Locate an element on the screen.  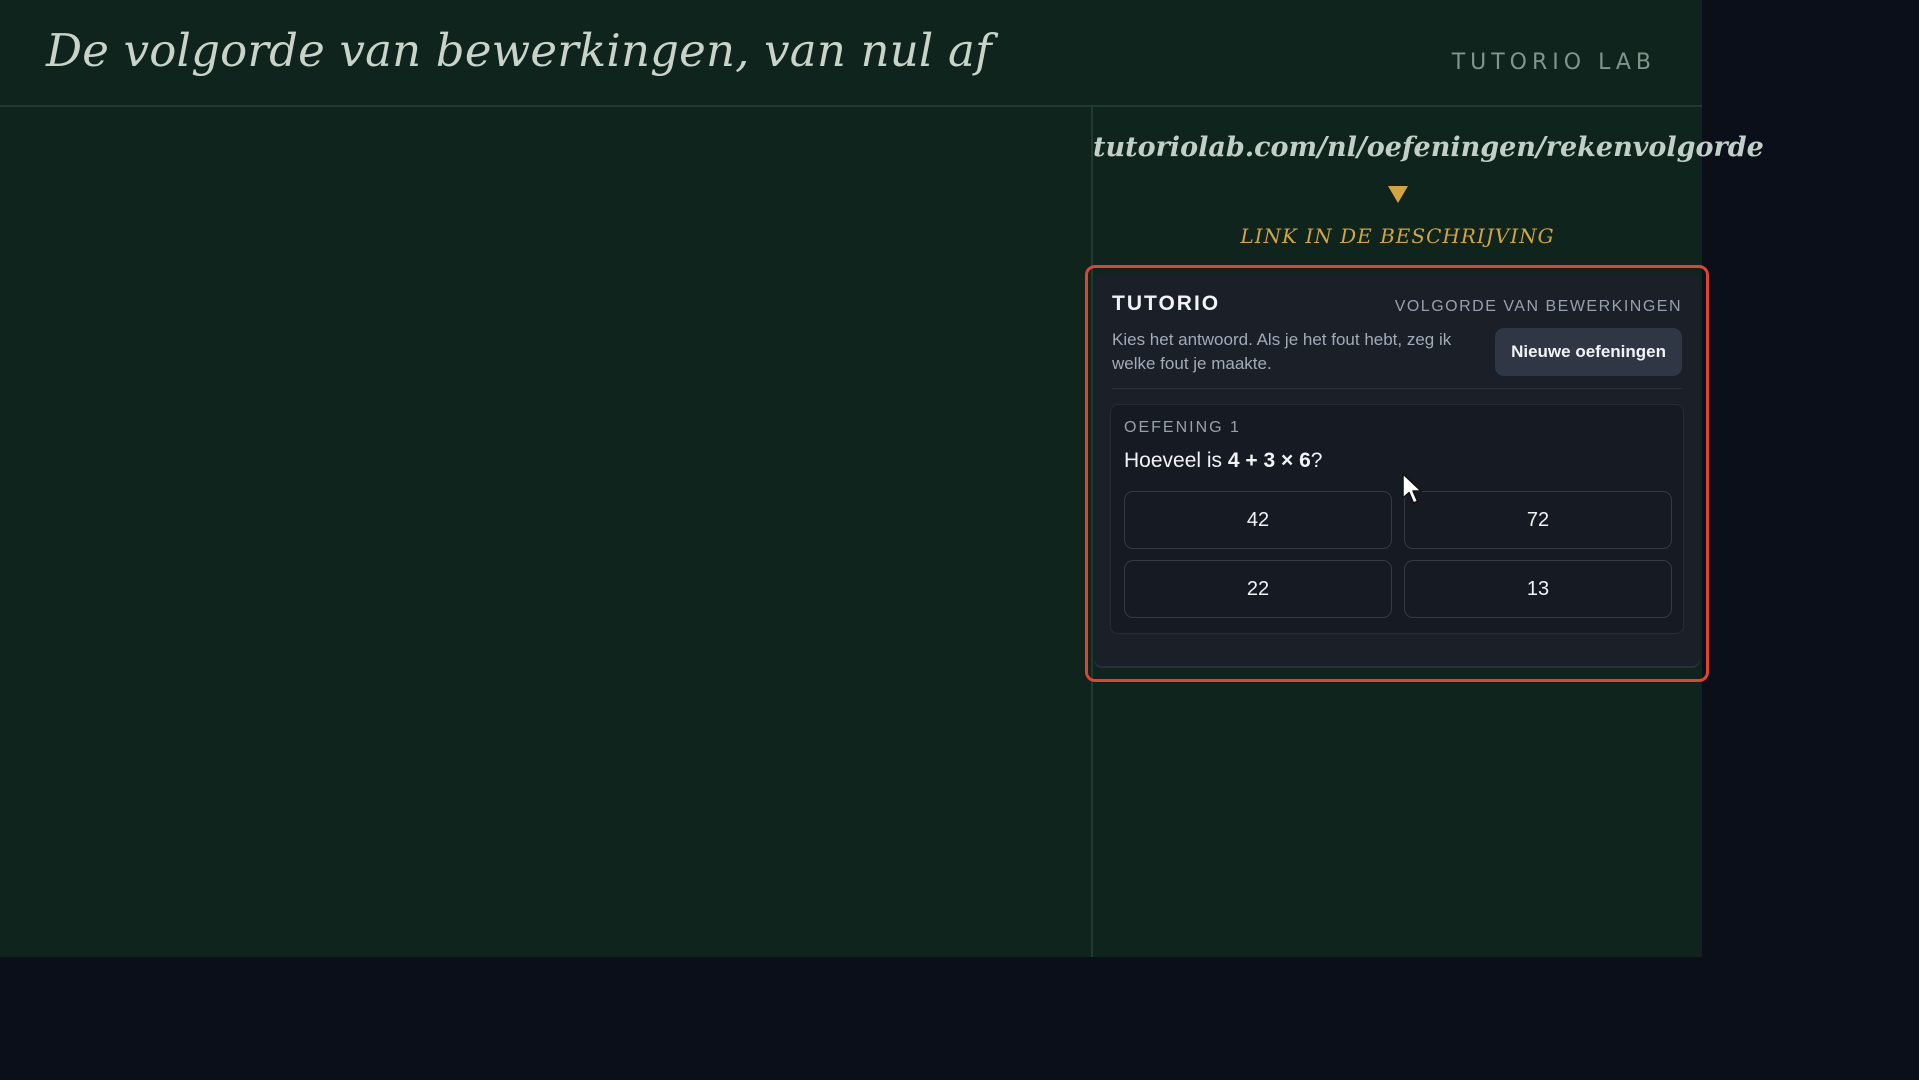
answer-button-4: 13 is located at coordinates (1538, 589).